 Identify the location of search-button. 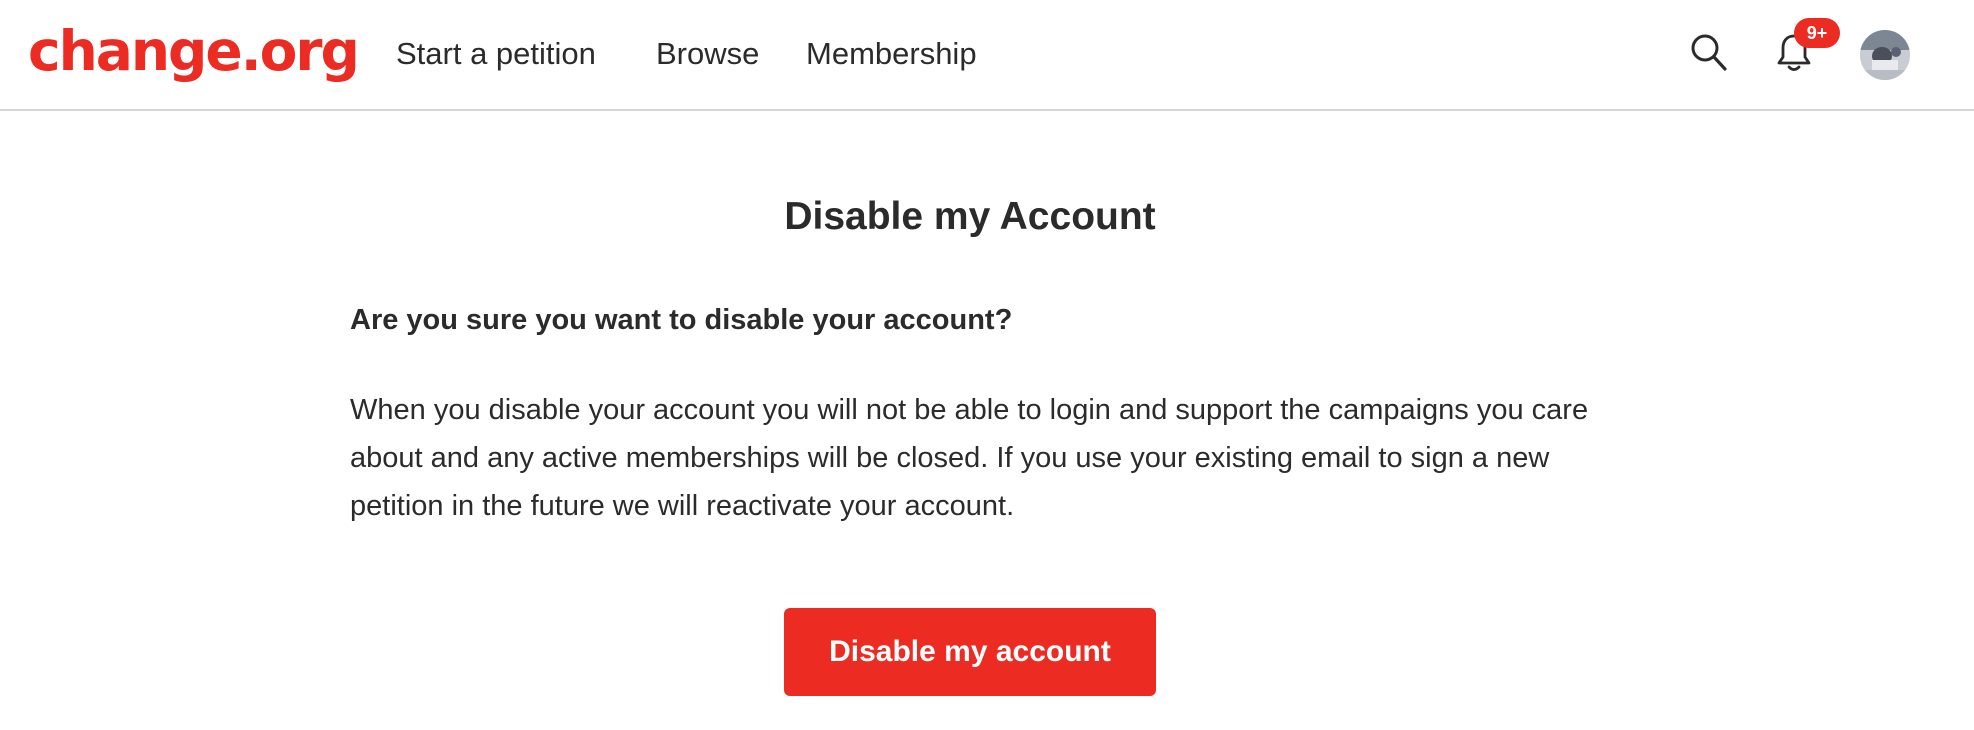
(1709, 53).